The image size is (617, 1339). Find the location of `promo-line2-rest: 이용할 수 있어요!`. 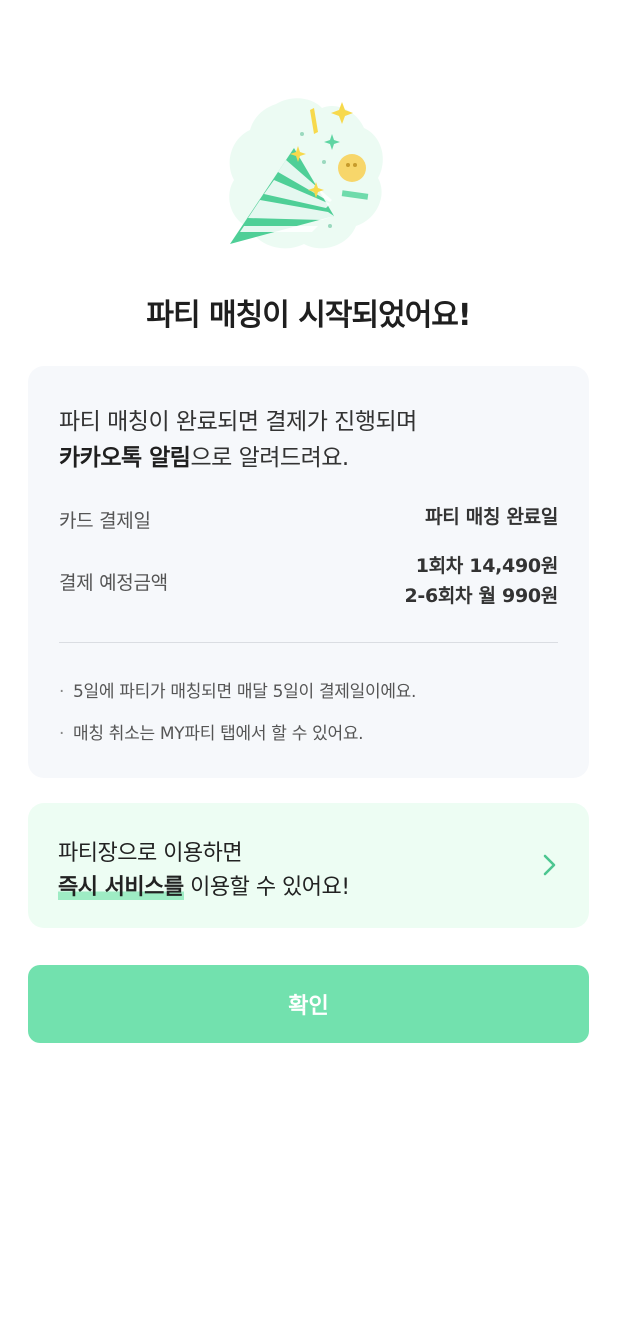

promo-line2-rest: 이용할 수 있어요! is located at coordinates (266, 887).